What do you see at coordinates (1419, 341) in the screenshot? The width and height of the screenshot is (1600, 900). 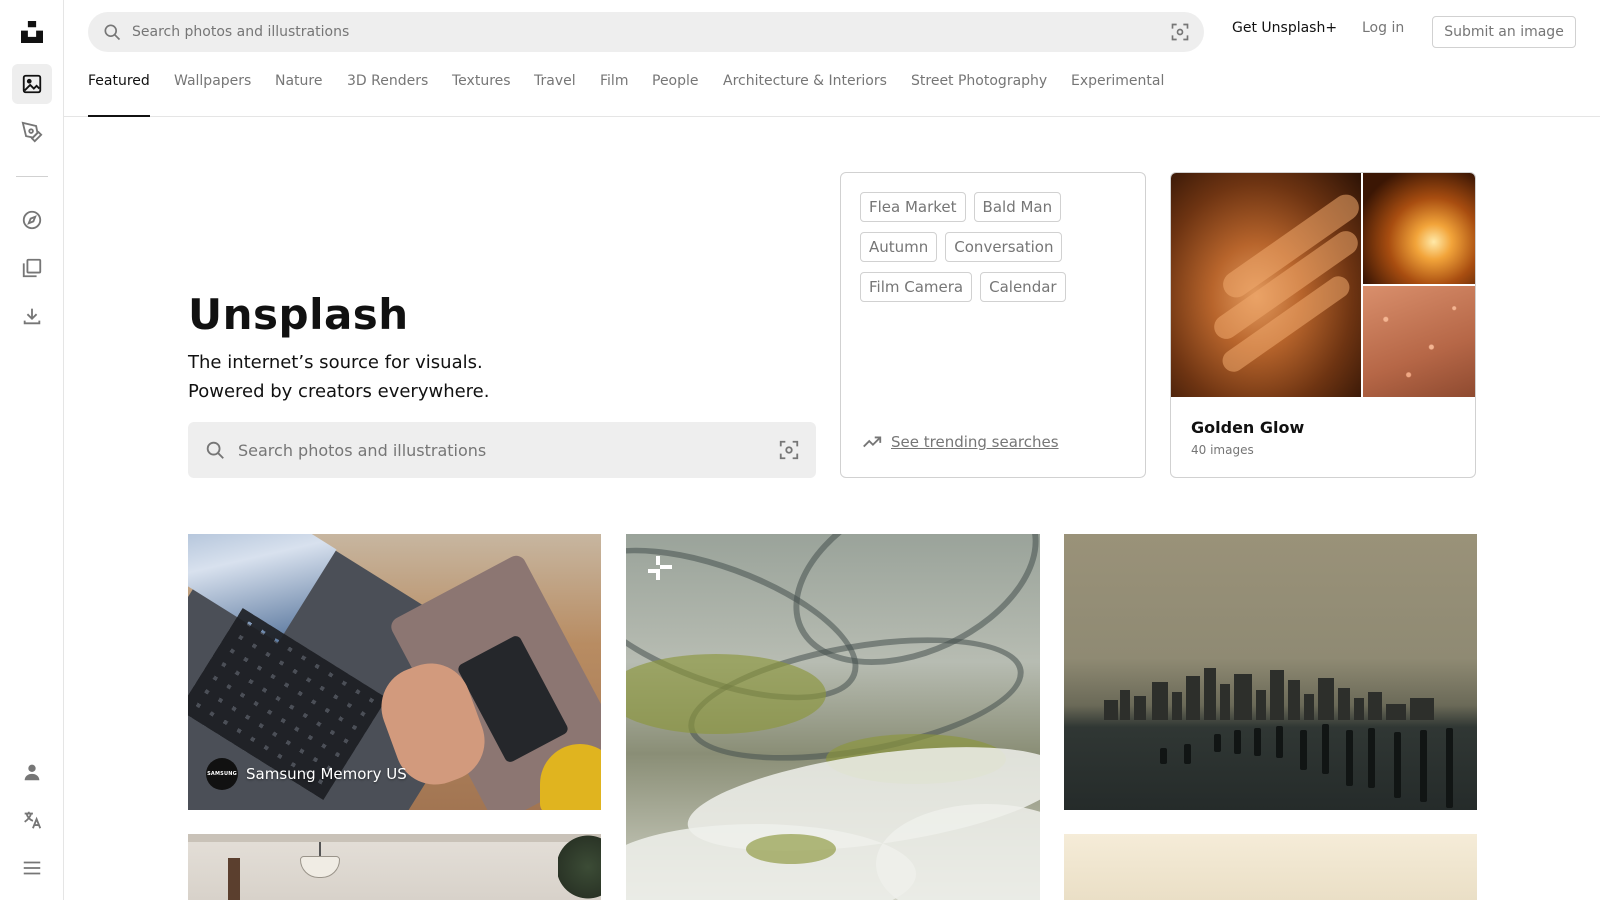 I see `collection-cover-bottom-right` at bounding box center [1419, 341].